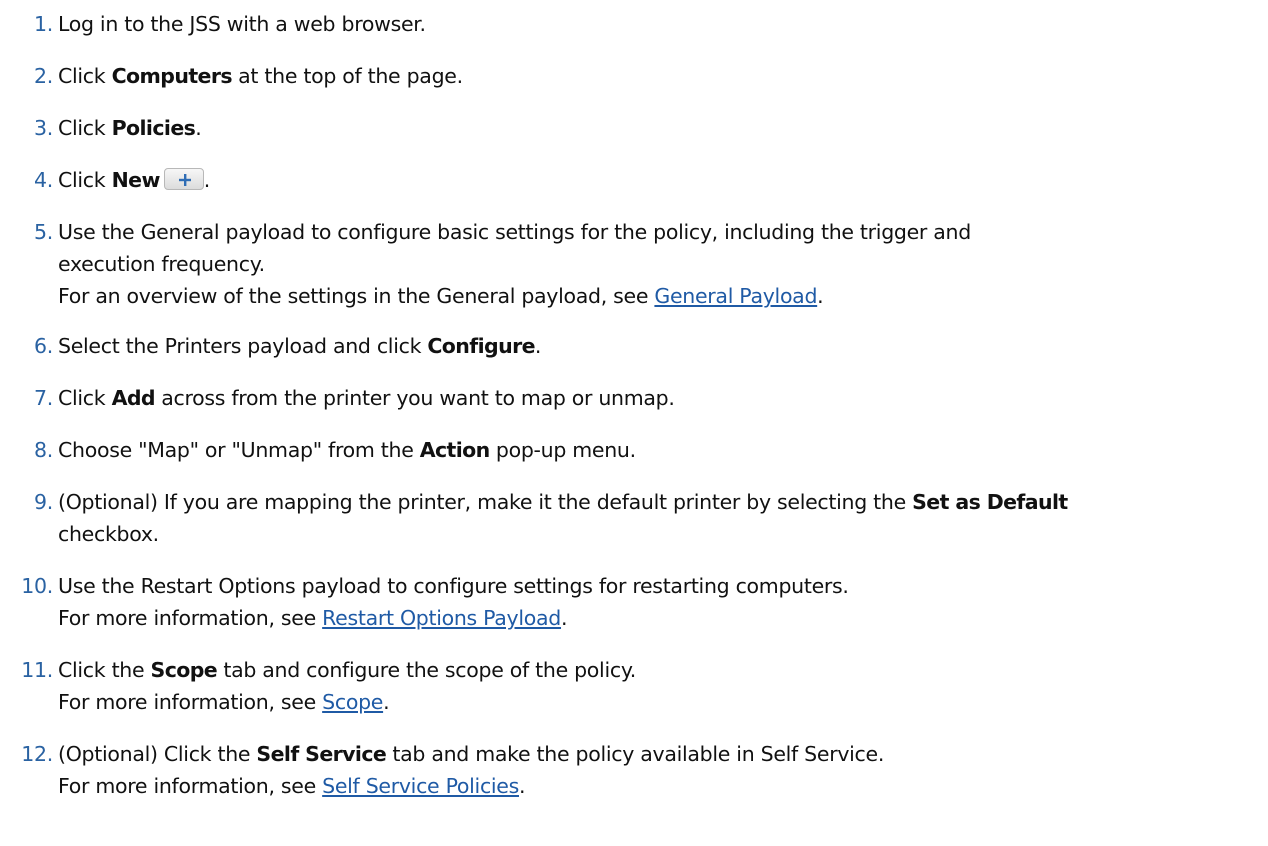  I want to click on step-number: 10., so click(37, 586).